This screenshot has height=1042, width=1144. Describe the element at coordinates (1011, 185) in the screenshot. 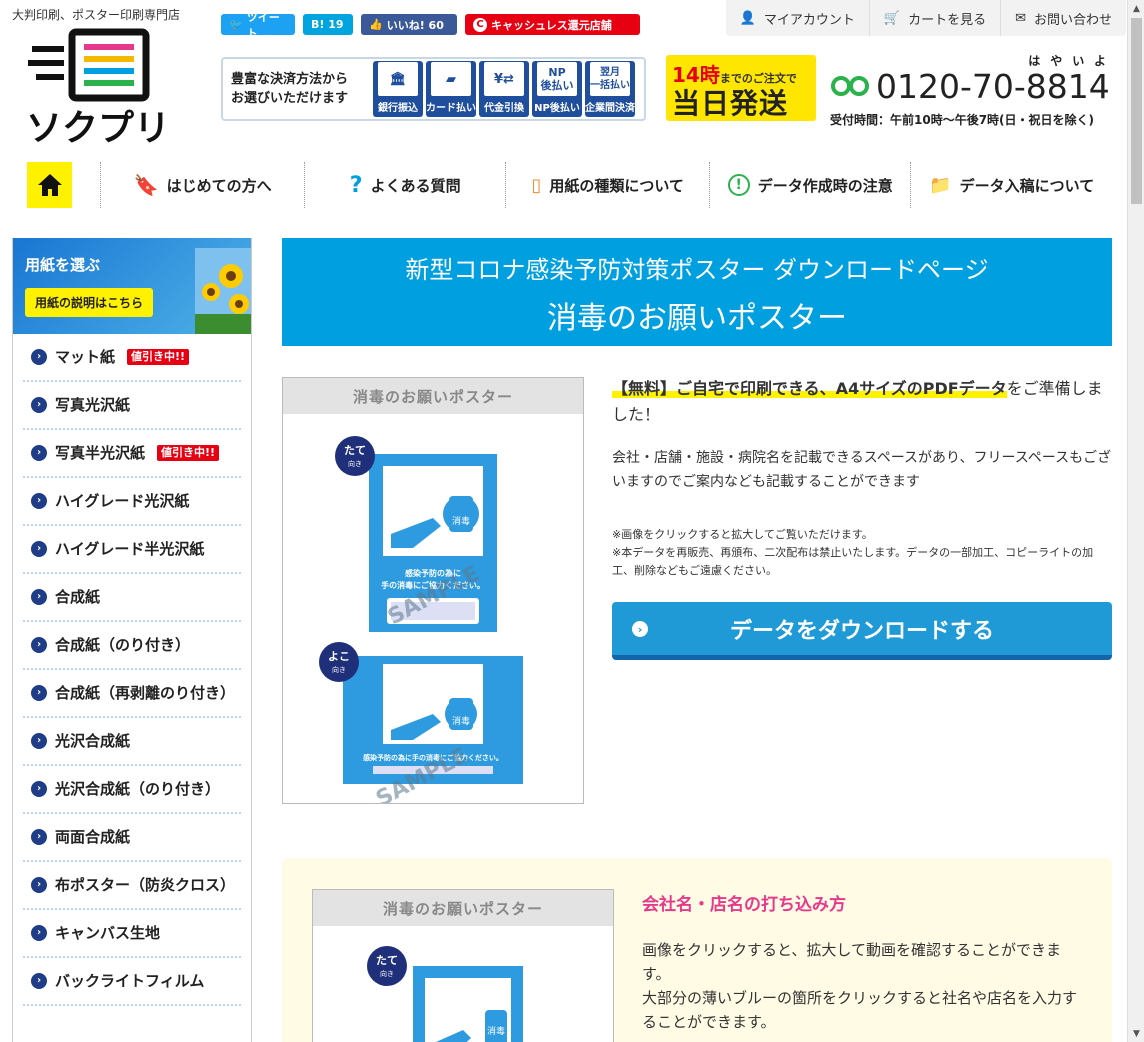

I see `nav-data-submission: 📁 データ入稿について` at that location.